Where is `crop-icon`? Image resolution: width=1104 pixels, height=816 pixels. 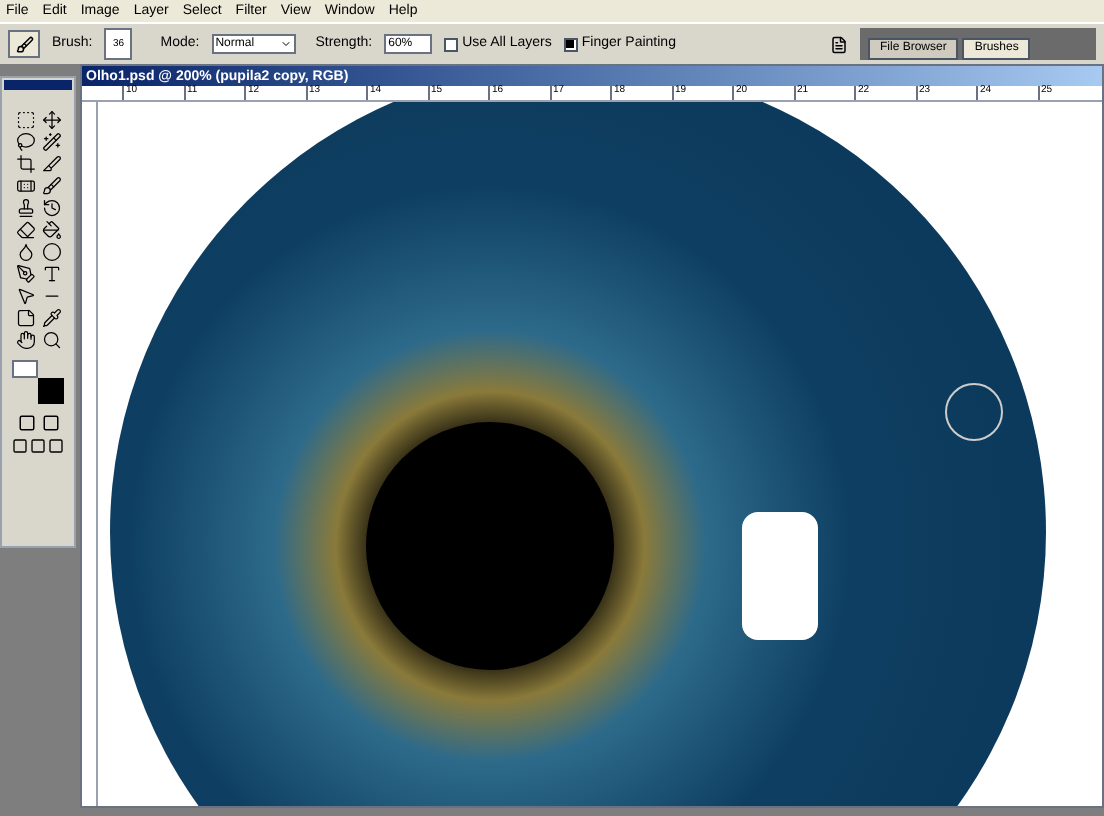
crop-icon is located at coordinates (25, 164).